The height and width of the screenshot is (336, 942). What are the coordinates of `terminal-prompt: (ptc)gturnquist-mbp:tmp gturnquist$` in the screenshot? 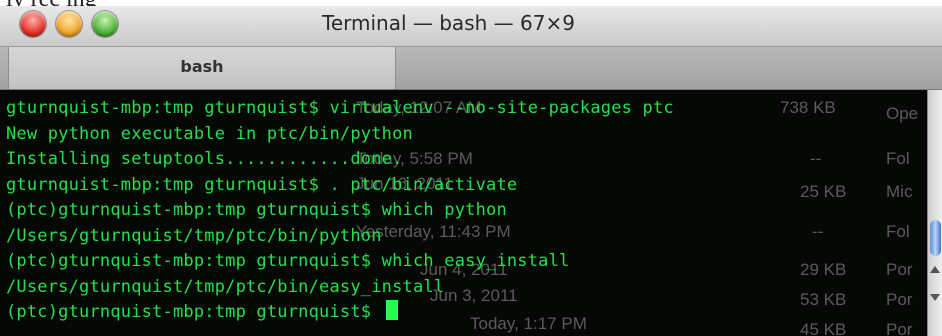 It's located at (194, 312).